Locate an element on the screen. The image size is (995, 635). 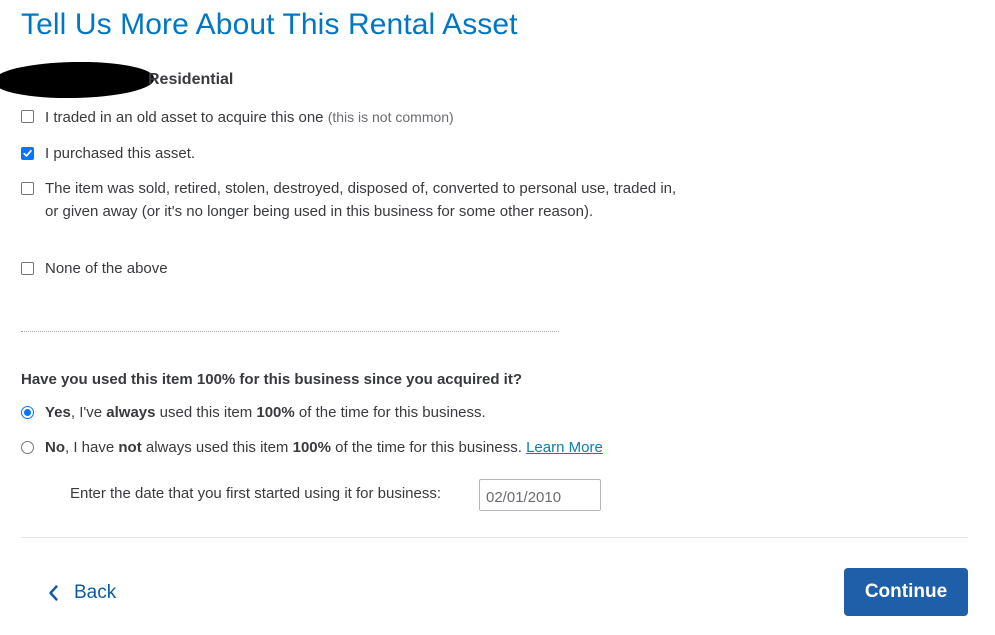
asset-header: Residential is located at coordinates (130, 80).